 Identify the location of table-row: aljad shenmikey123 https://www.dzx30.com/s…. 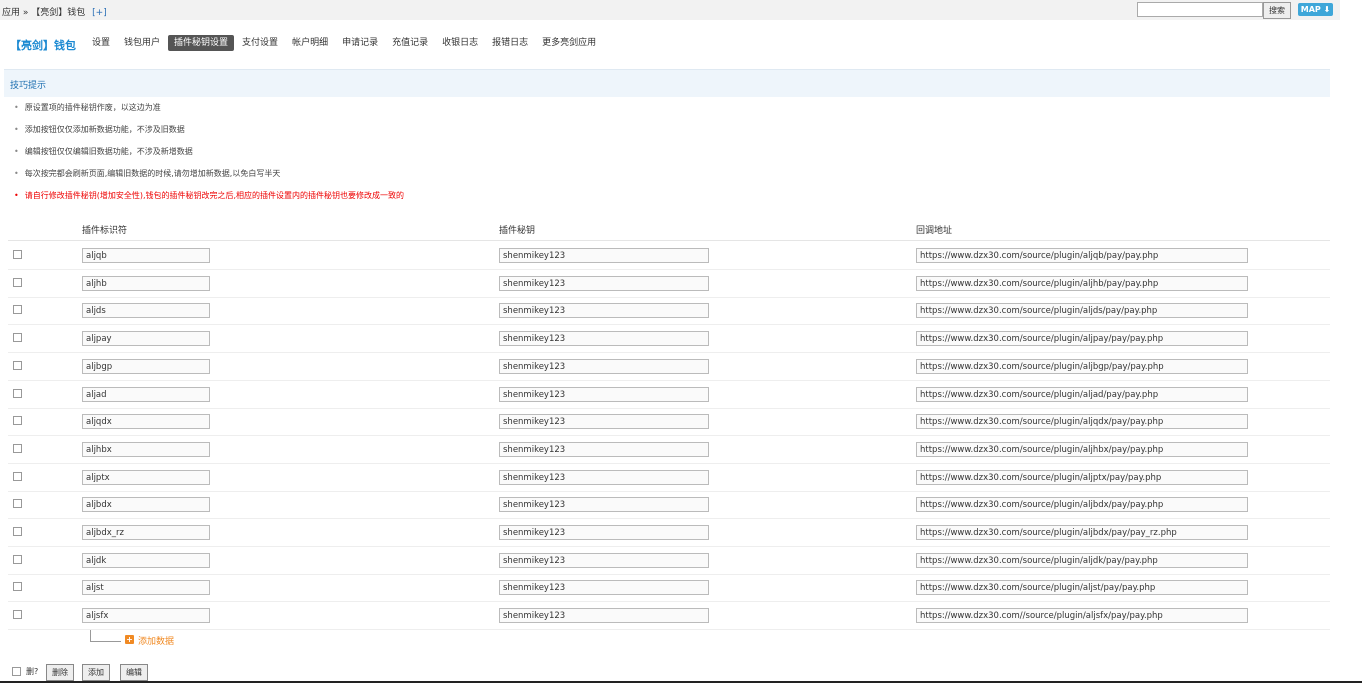
(669, 395).